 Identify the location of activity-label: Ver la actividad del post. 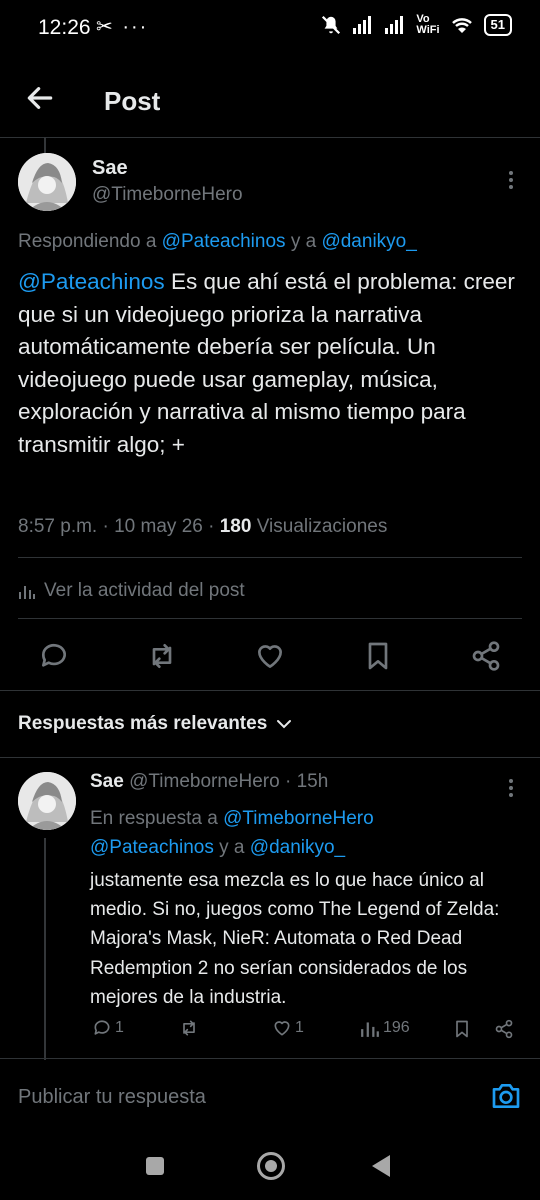
(144, 590).